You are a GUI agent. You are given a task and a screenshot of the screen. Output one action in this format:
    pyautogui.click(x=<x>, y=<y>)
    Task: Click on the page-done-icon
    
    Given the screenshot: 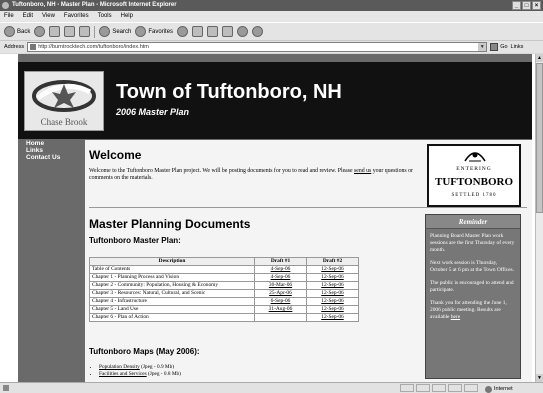 What is the action you would take?
    pyautogui.click(x=6, y=388)
    